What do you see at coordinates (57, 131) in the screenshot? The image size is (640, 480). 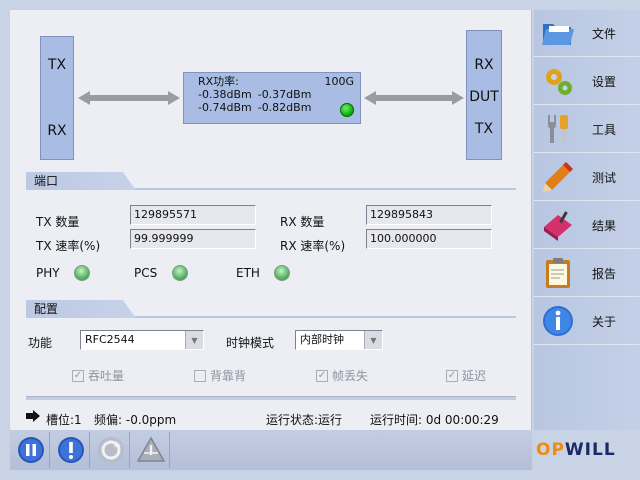 I see `tester-rx-label: RX` at bounding box center [57, 131].